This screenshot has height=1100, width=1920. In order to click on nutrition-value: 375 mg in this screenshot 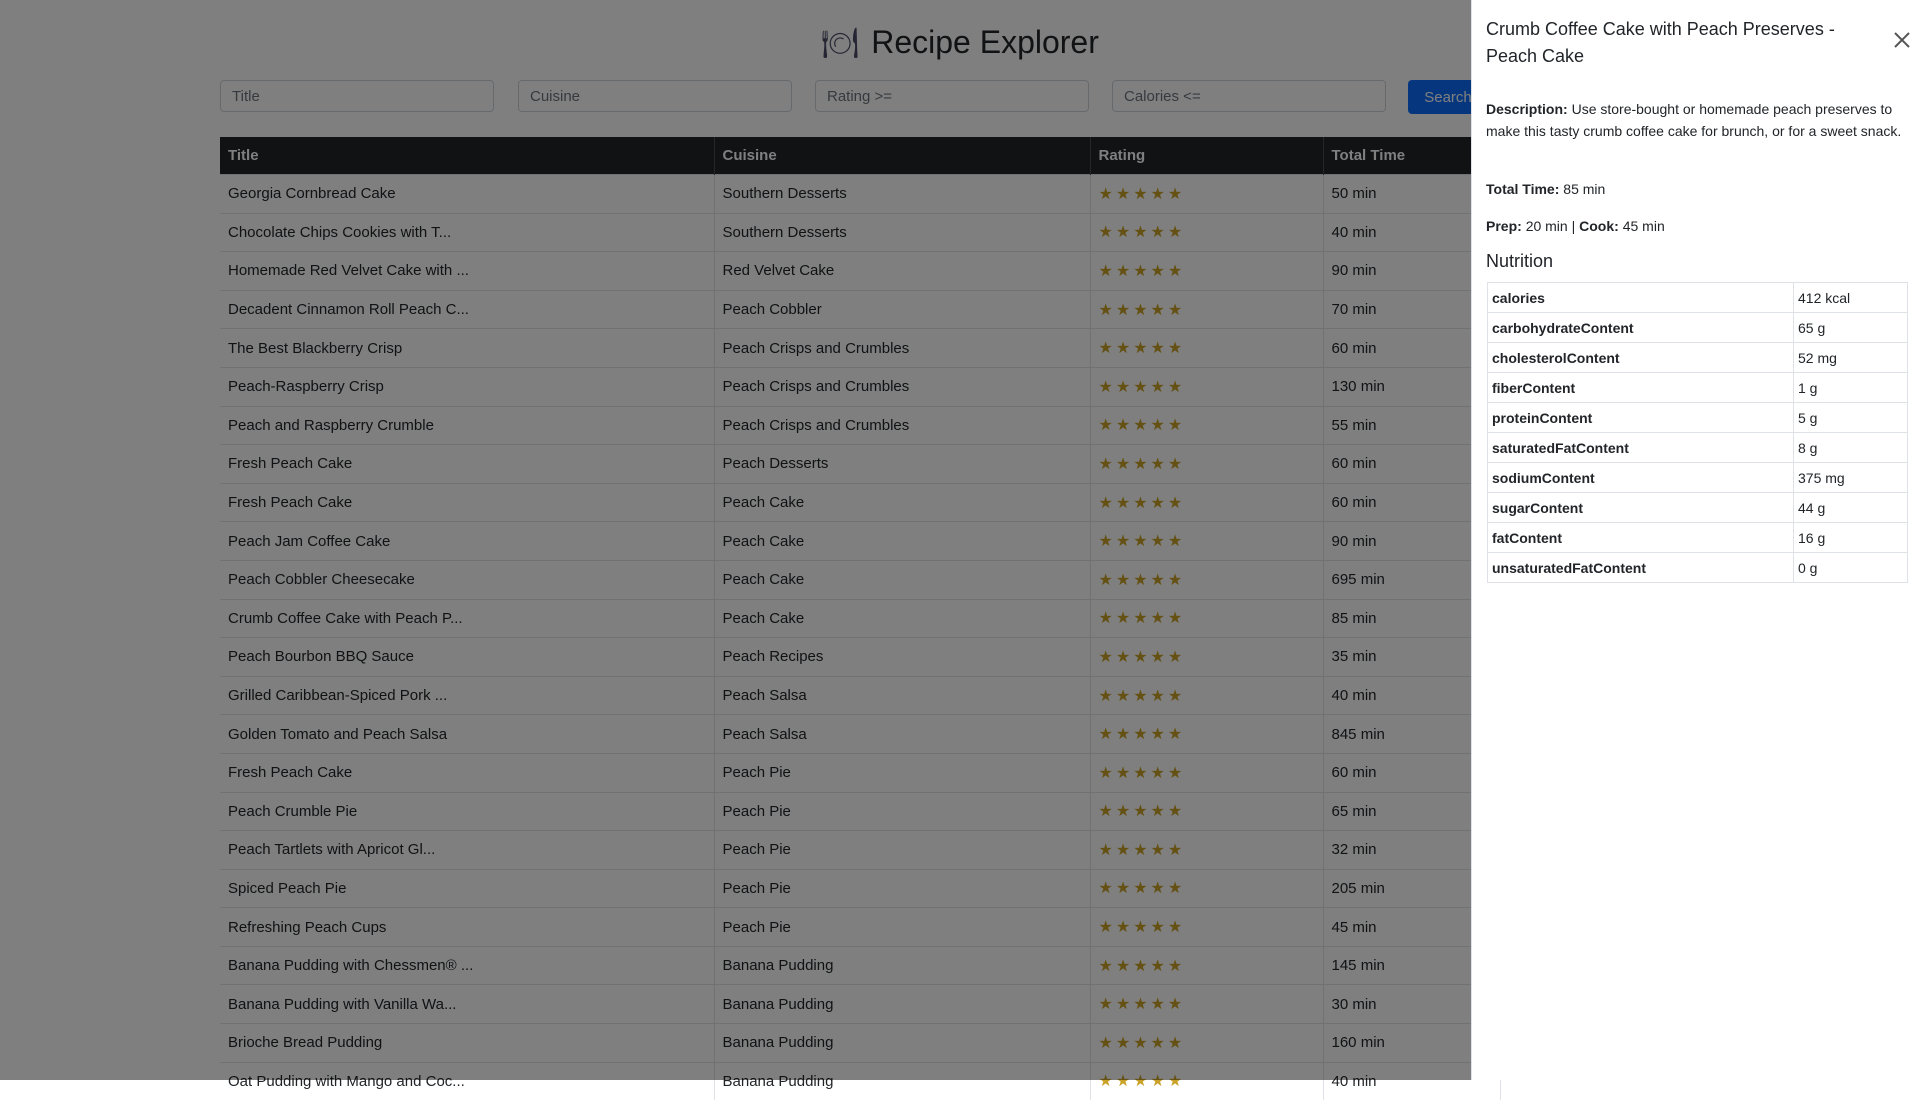, I will do `click(1851, 478)`.